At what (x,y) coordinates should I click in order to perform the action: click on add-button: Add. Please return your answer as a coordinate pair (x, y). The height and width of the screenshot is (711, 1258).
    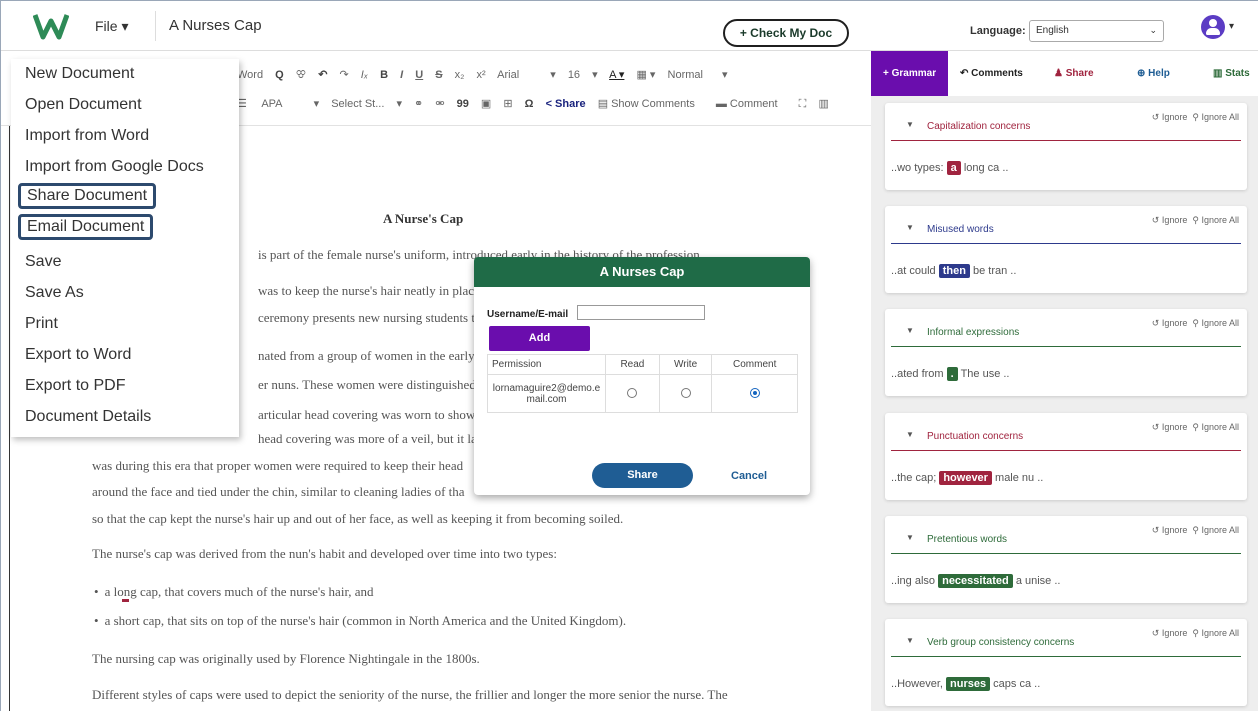
    Looking at the image, I should click on (539, 338).